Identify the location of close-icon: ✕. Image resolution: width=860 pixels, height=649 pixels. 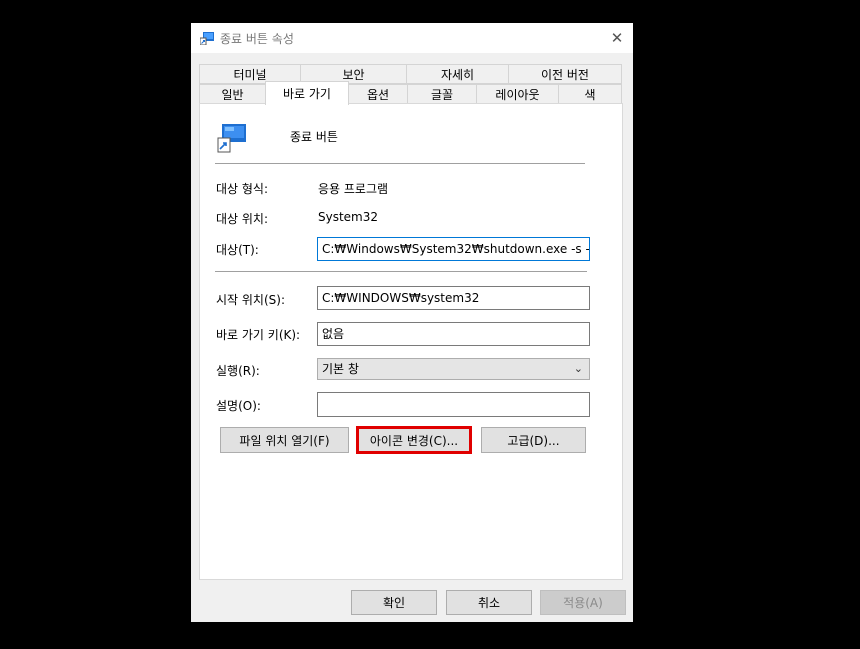
(617, 38).